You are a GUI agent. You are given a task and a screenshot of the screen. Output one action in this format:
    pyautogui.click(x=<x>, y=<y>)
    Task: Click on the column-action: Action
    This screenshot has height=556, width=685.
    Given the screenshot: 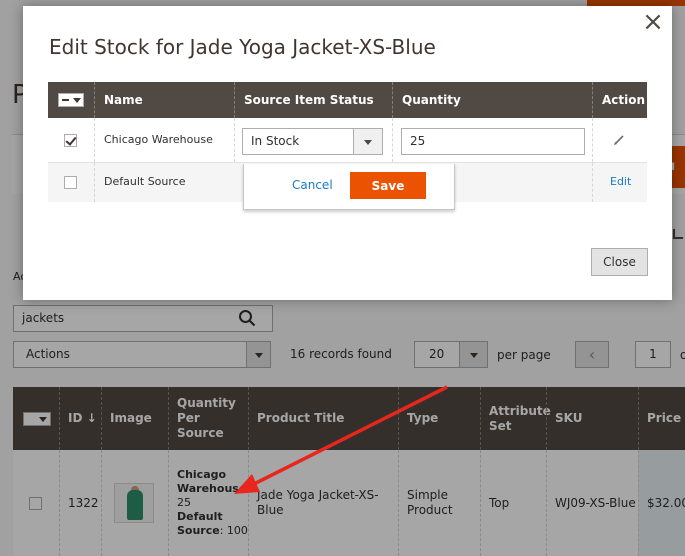 What is the action you would take?
    pyautogui.click(x=619, y=100)
    